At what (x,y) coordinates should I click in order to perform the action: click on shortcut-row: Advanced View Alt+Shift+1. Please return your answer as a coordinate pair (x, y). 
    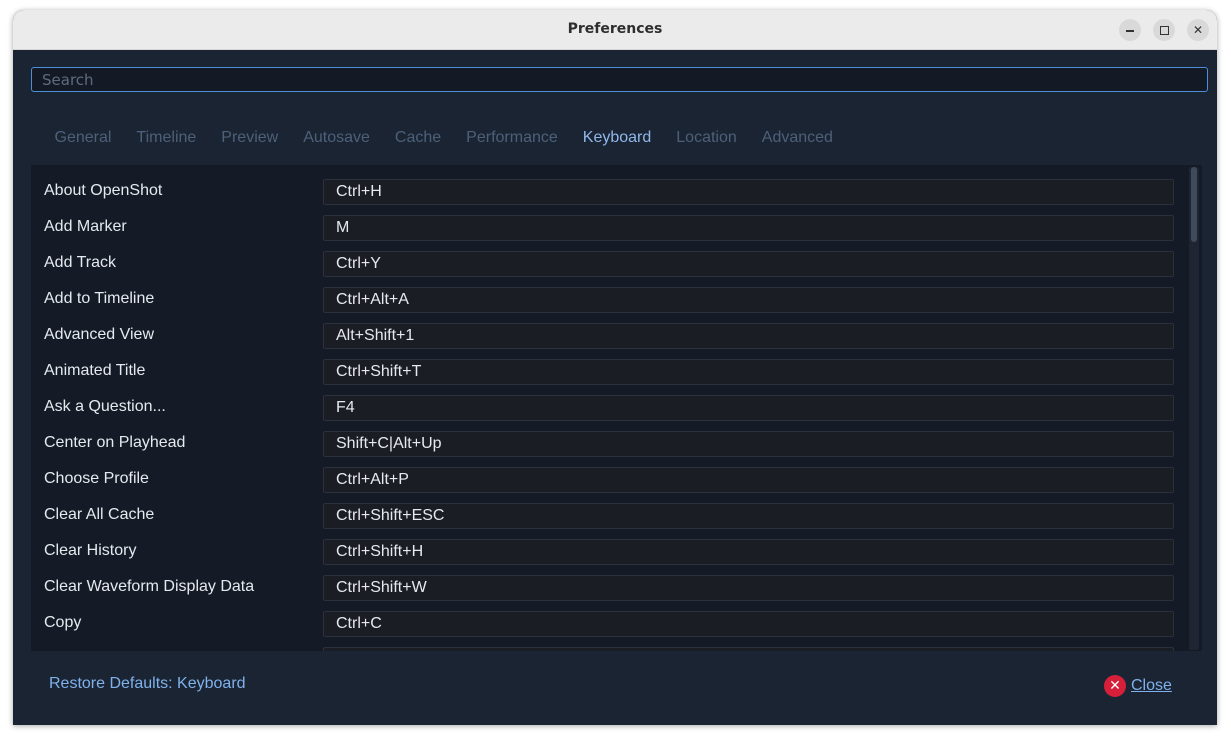
    Looking at the image, I should click on (611, 336).